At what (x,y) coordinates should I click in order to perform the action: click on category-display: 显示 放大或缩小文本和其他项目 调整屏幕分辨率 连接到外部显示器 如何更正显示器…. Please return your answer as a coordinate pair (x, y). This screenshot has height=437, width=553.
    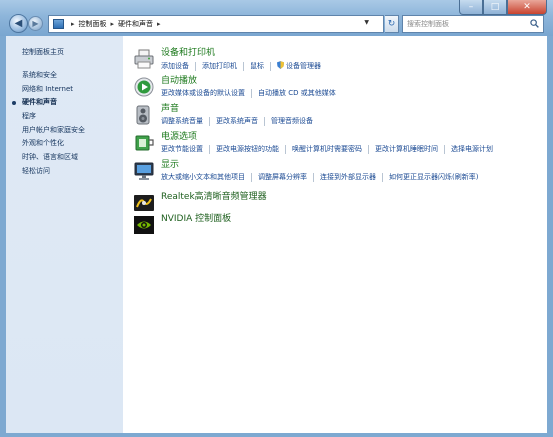
    Looking at the image, I should click on (305, 171).